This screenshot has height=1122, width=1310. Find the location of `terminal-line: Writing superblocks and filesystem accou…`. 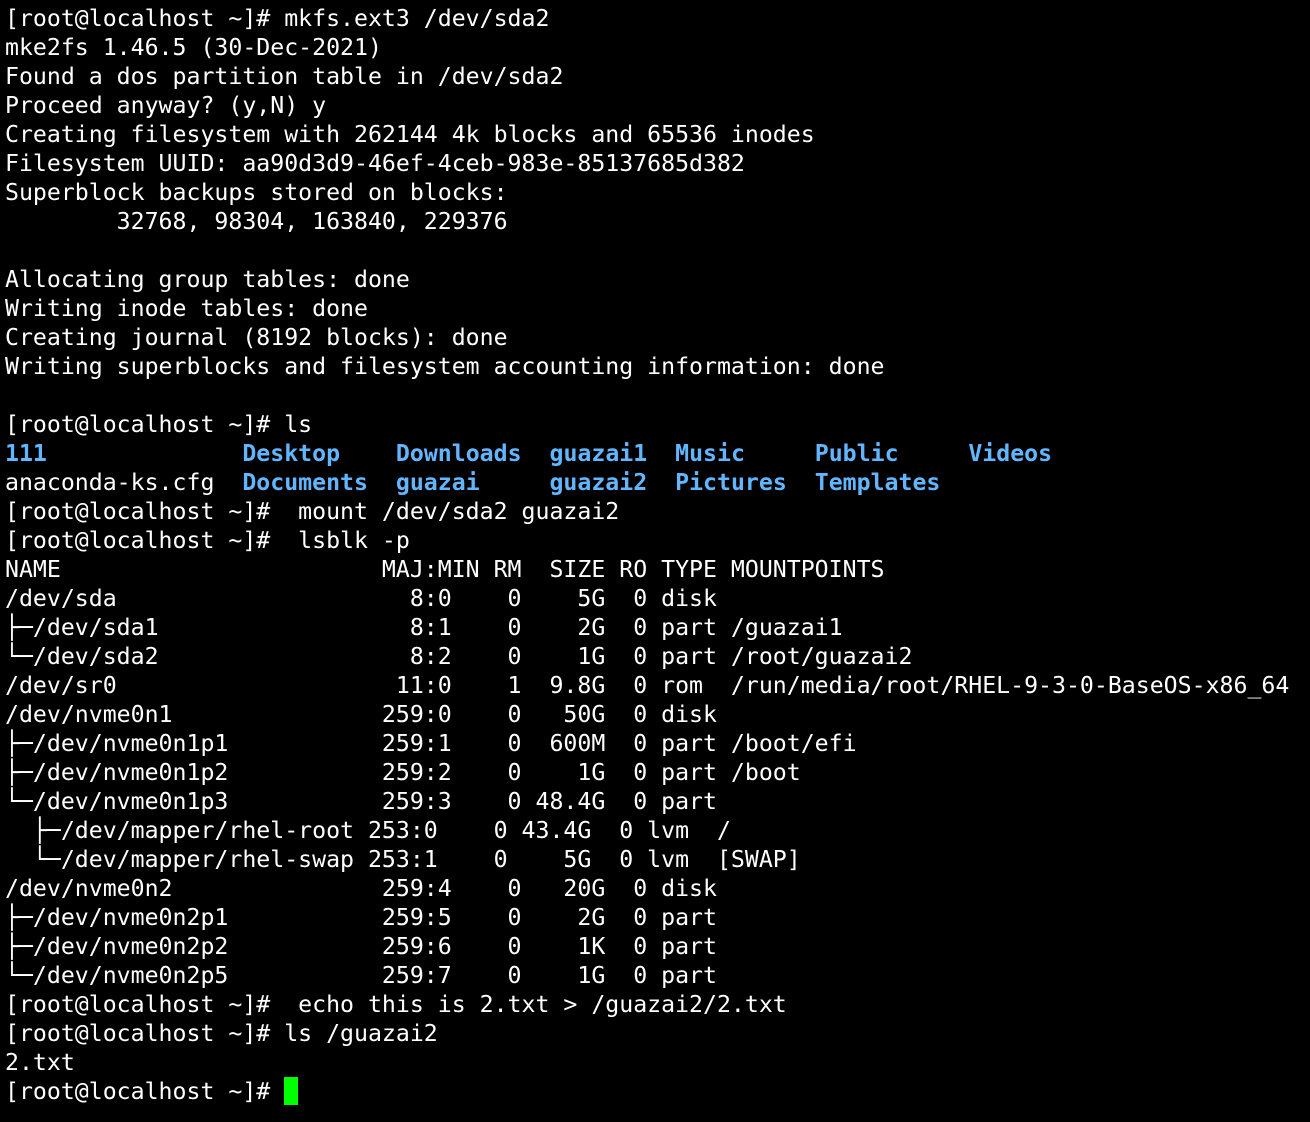

terminal-line: Writing superblocks and filesystem accou… is located at coordinates (445, 366).